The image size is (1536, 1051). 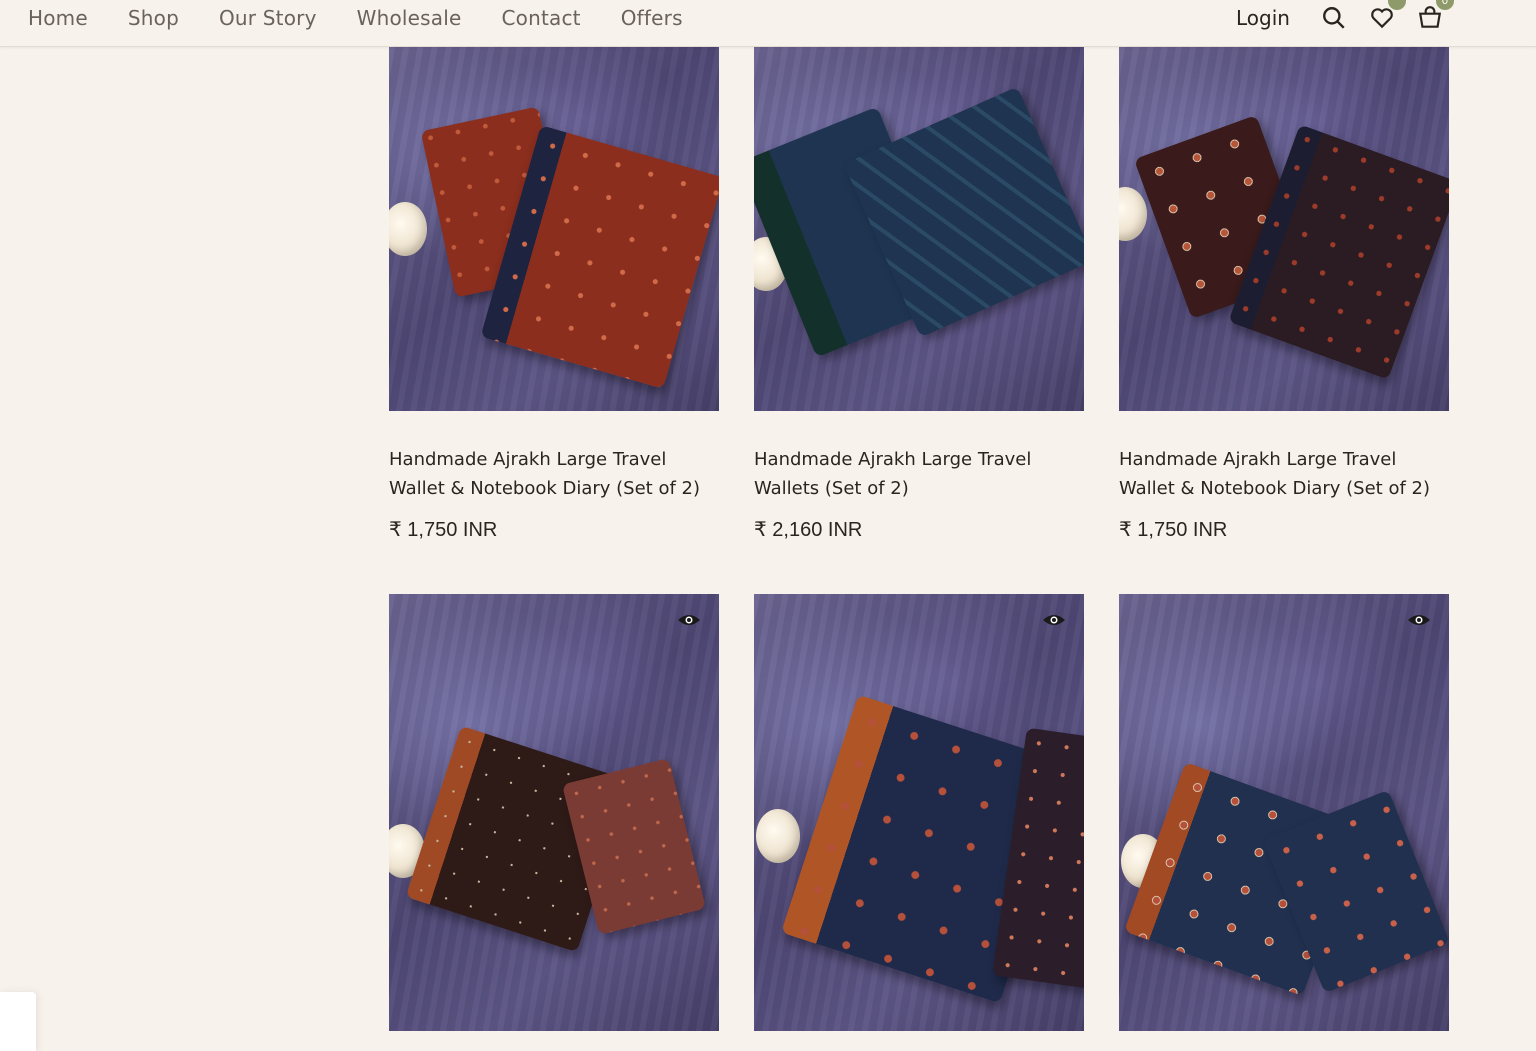 I want to click on header-actions: Login 0, so click(x=1350, y=18).